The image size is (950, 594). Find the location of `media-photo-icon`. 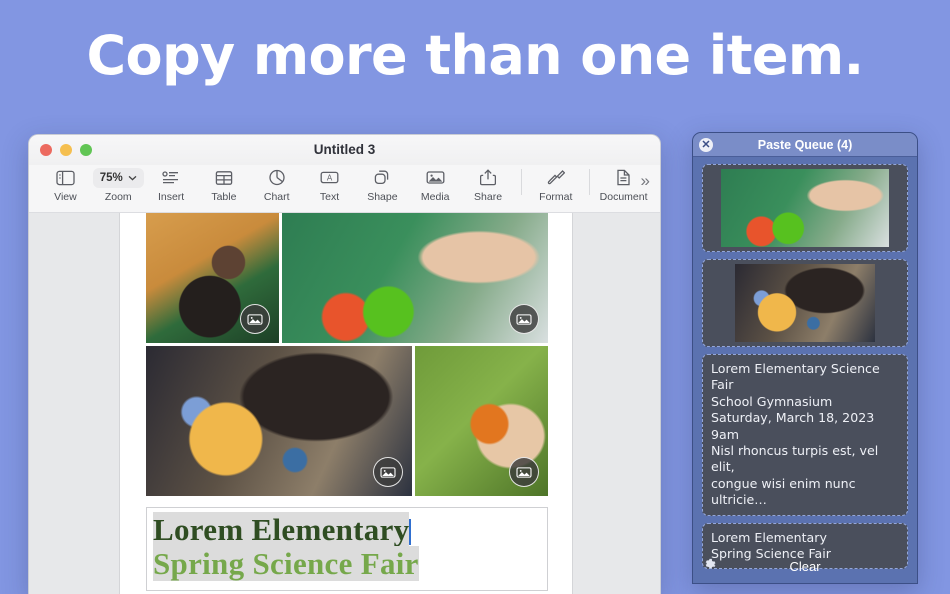

media-photo-icon is located at coordinates (435, 177).